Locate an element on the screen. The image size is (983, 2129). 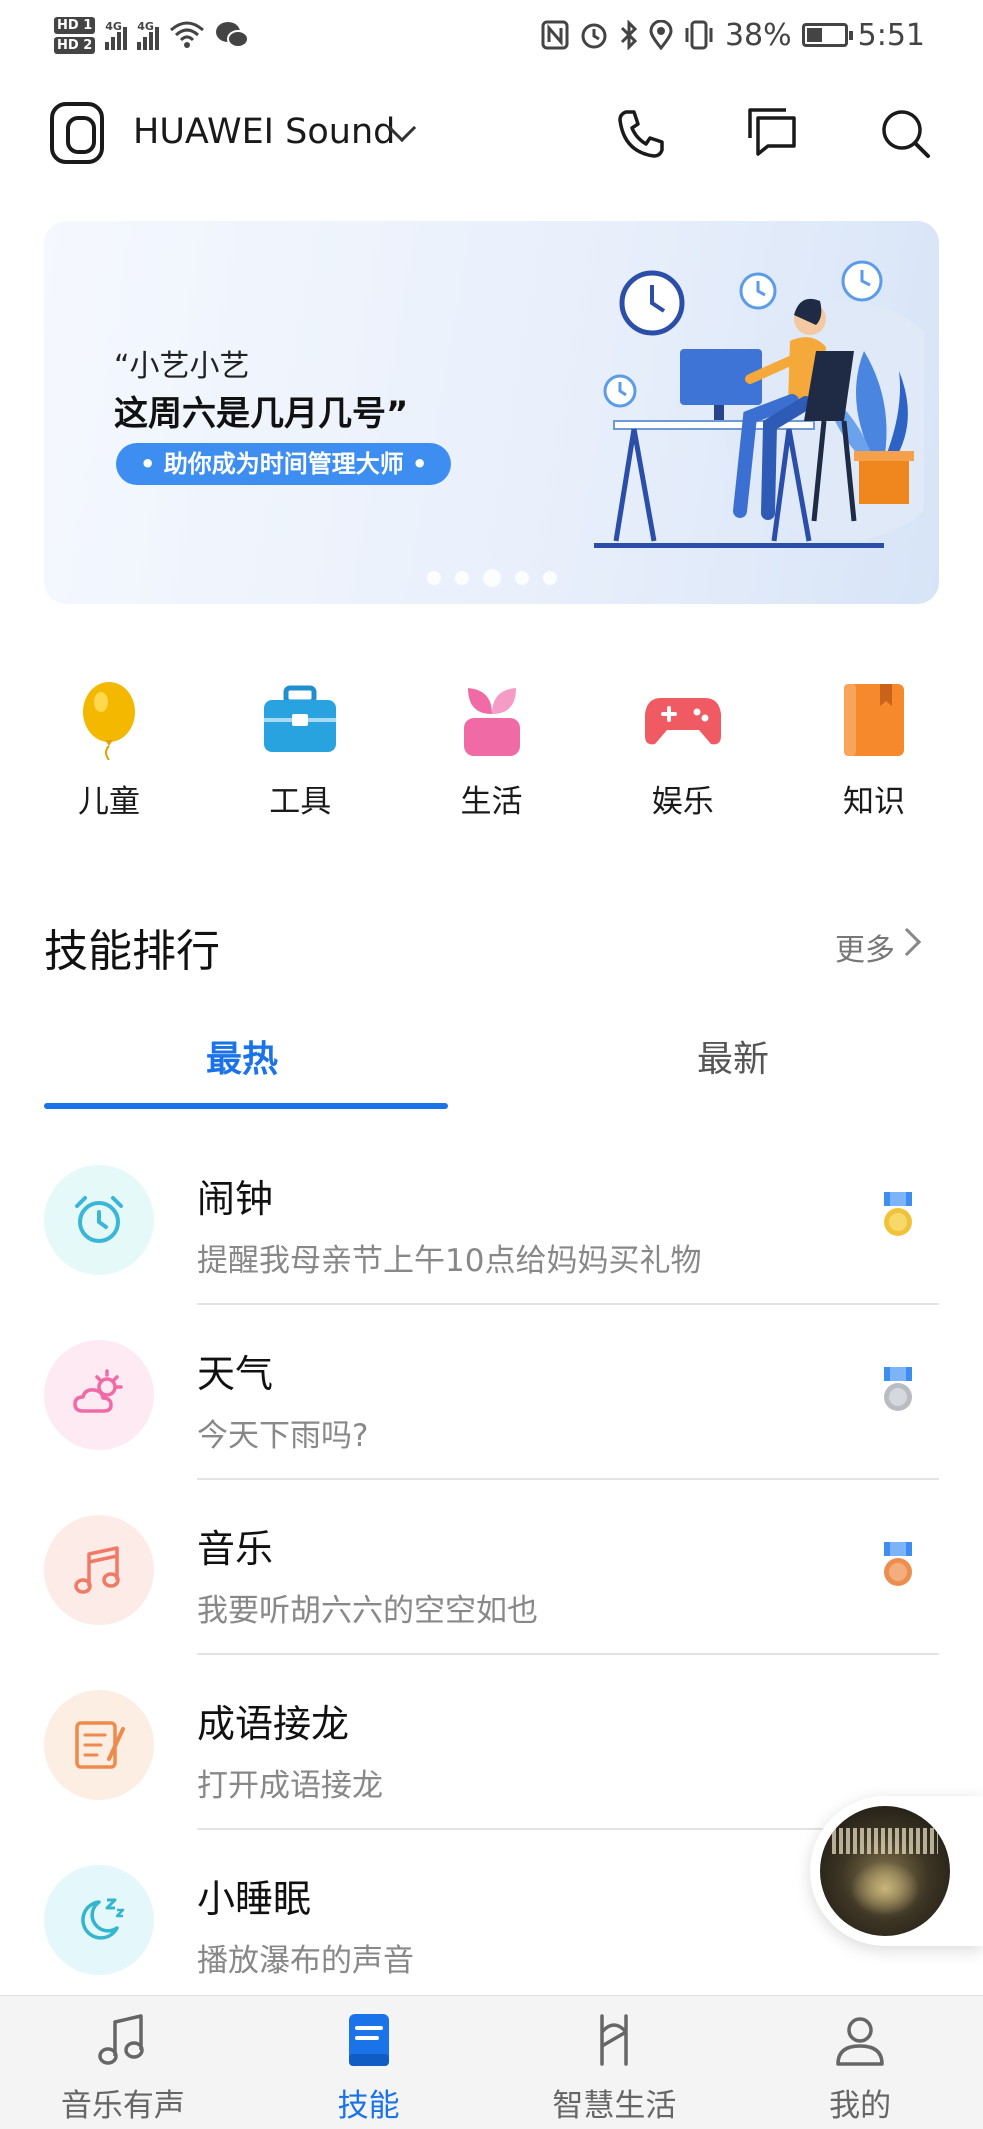
tab-newest: 最新 is located at coordinates (733, 1056).